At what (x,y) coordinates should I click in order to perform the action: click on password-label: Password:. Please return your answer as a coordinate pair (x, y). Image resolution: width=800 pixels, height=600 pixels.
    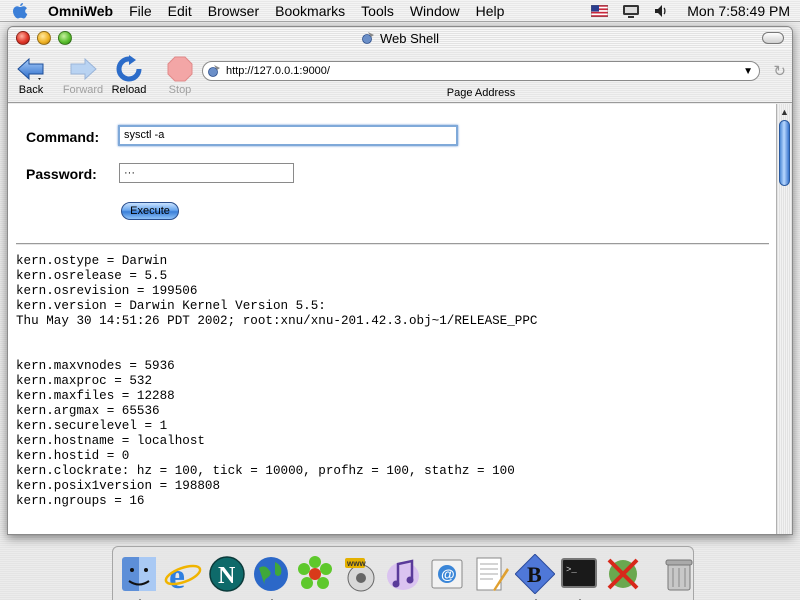
    Looking at the image, I should click on (61, 174).